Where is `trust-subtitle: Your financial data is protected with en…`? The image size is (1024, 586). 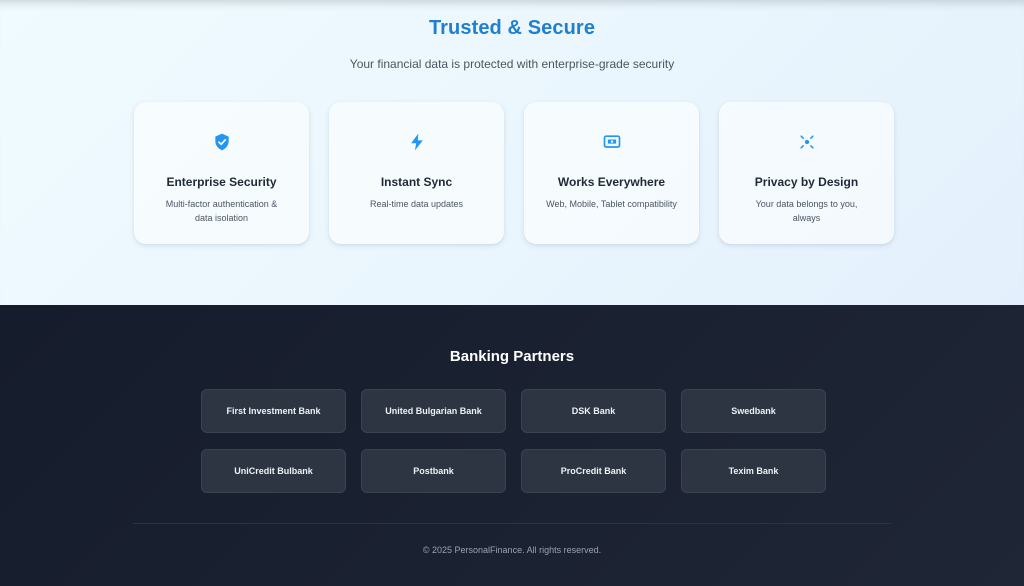
trust-subtitle: Your financial data is protected with en… is located at coordinates (512, 64).